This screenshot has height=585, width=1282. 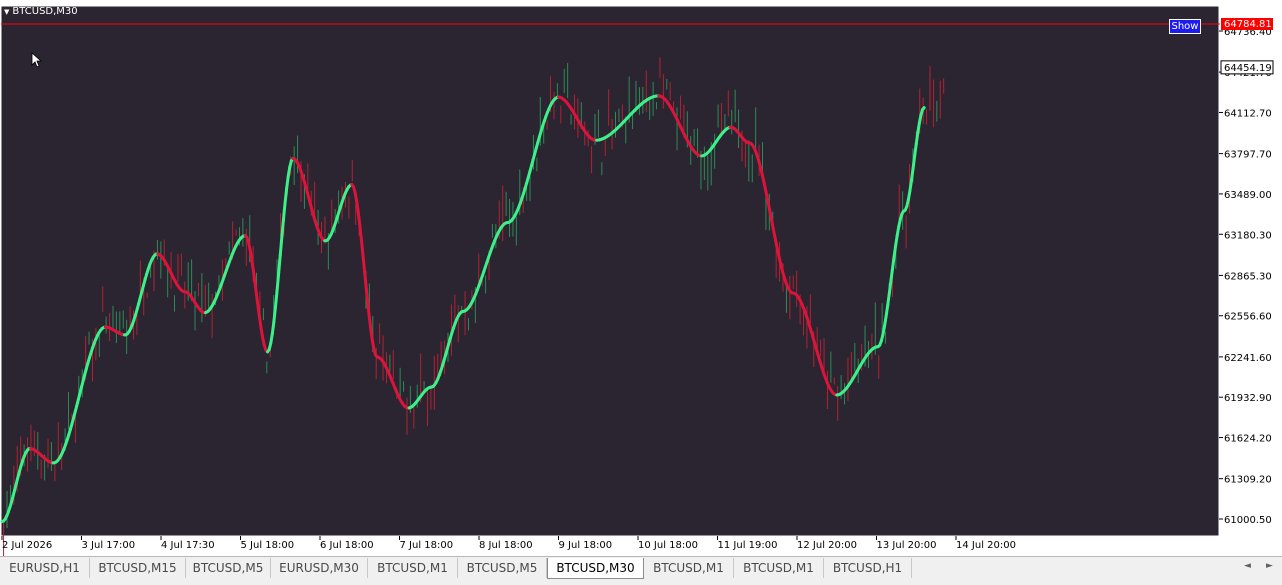 I want to click on time-tick-label: 10 Jul 18:00, so click(x=668, y=545).